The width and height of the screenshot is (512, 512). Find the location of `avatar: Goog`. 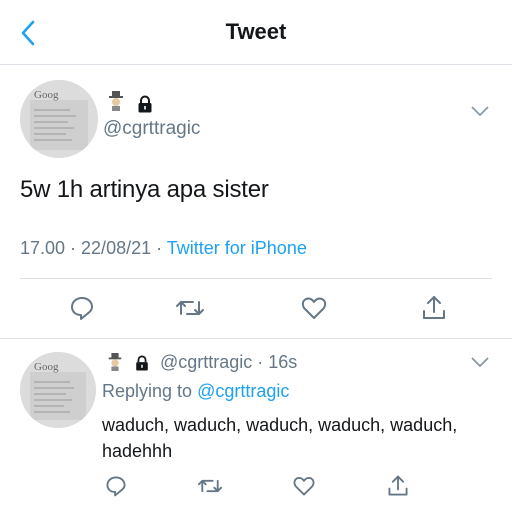

avatar: Goog is located at coordinates (59, 119).